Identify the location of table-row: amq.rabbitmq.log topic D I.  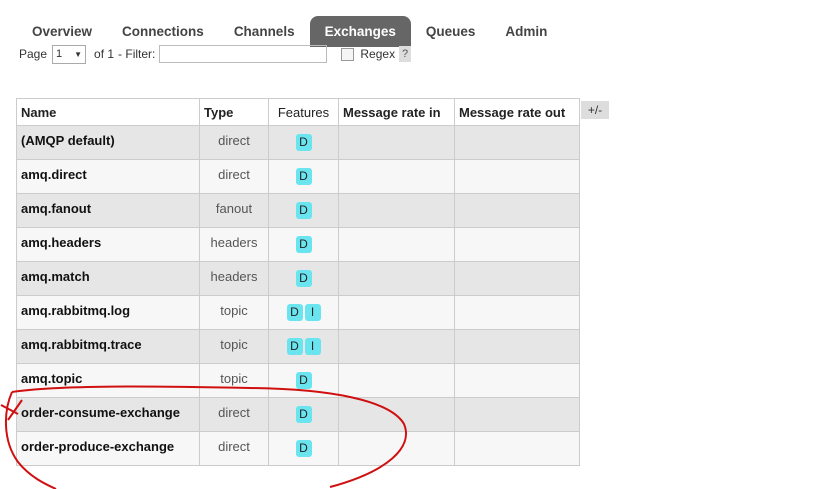
(298, 312).